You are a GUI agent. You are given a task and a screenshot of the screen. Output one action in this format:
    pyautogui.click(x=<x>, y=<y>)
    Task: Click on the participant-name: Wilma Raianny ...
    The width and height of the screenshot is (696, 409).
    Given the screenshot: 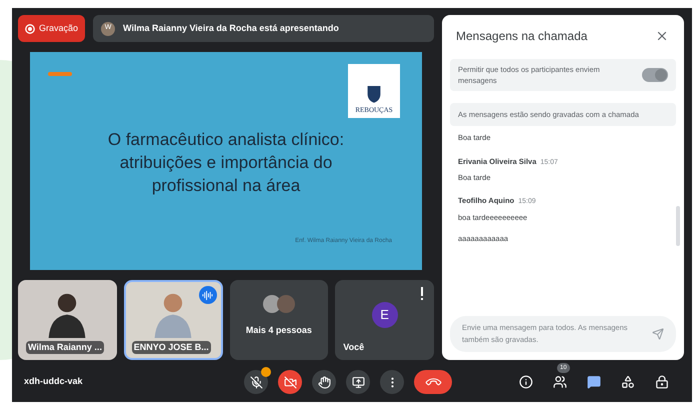 What is the action you would take?
    pyautogui.click(x=65, y=347)
    